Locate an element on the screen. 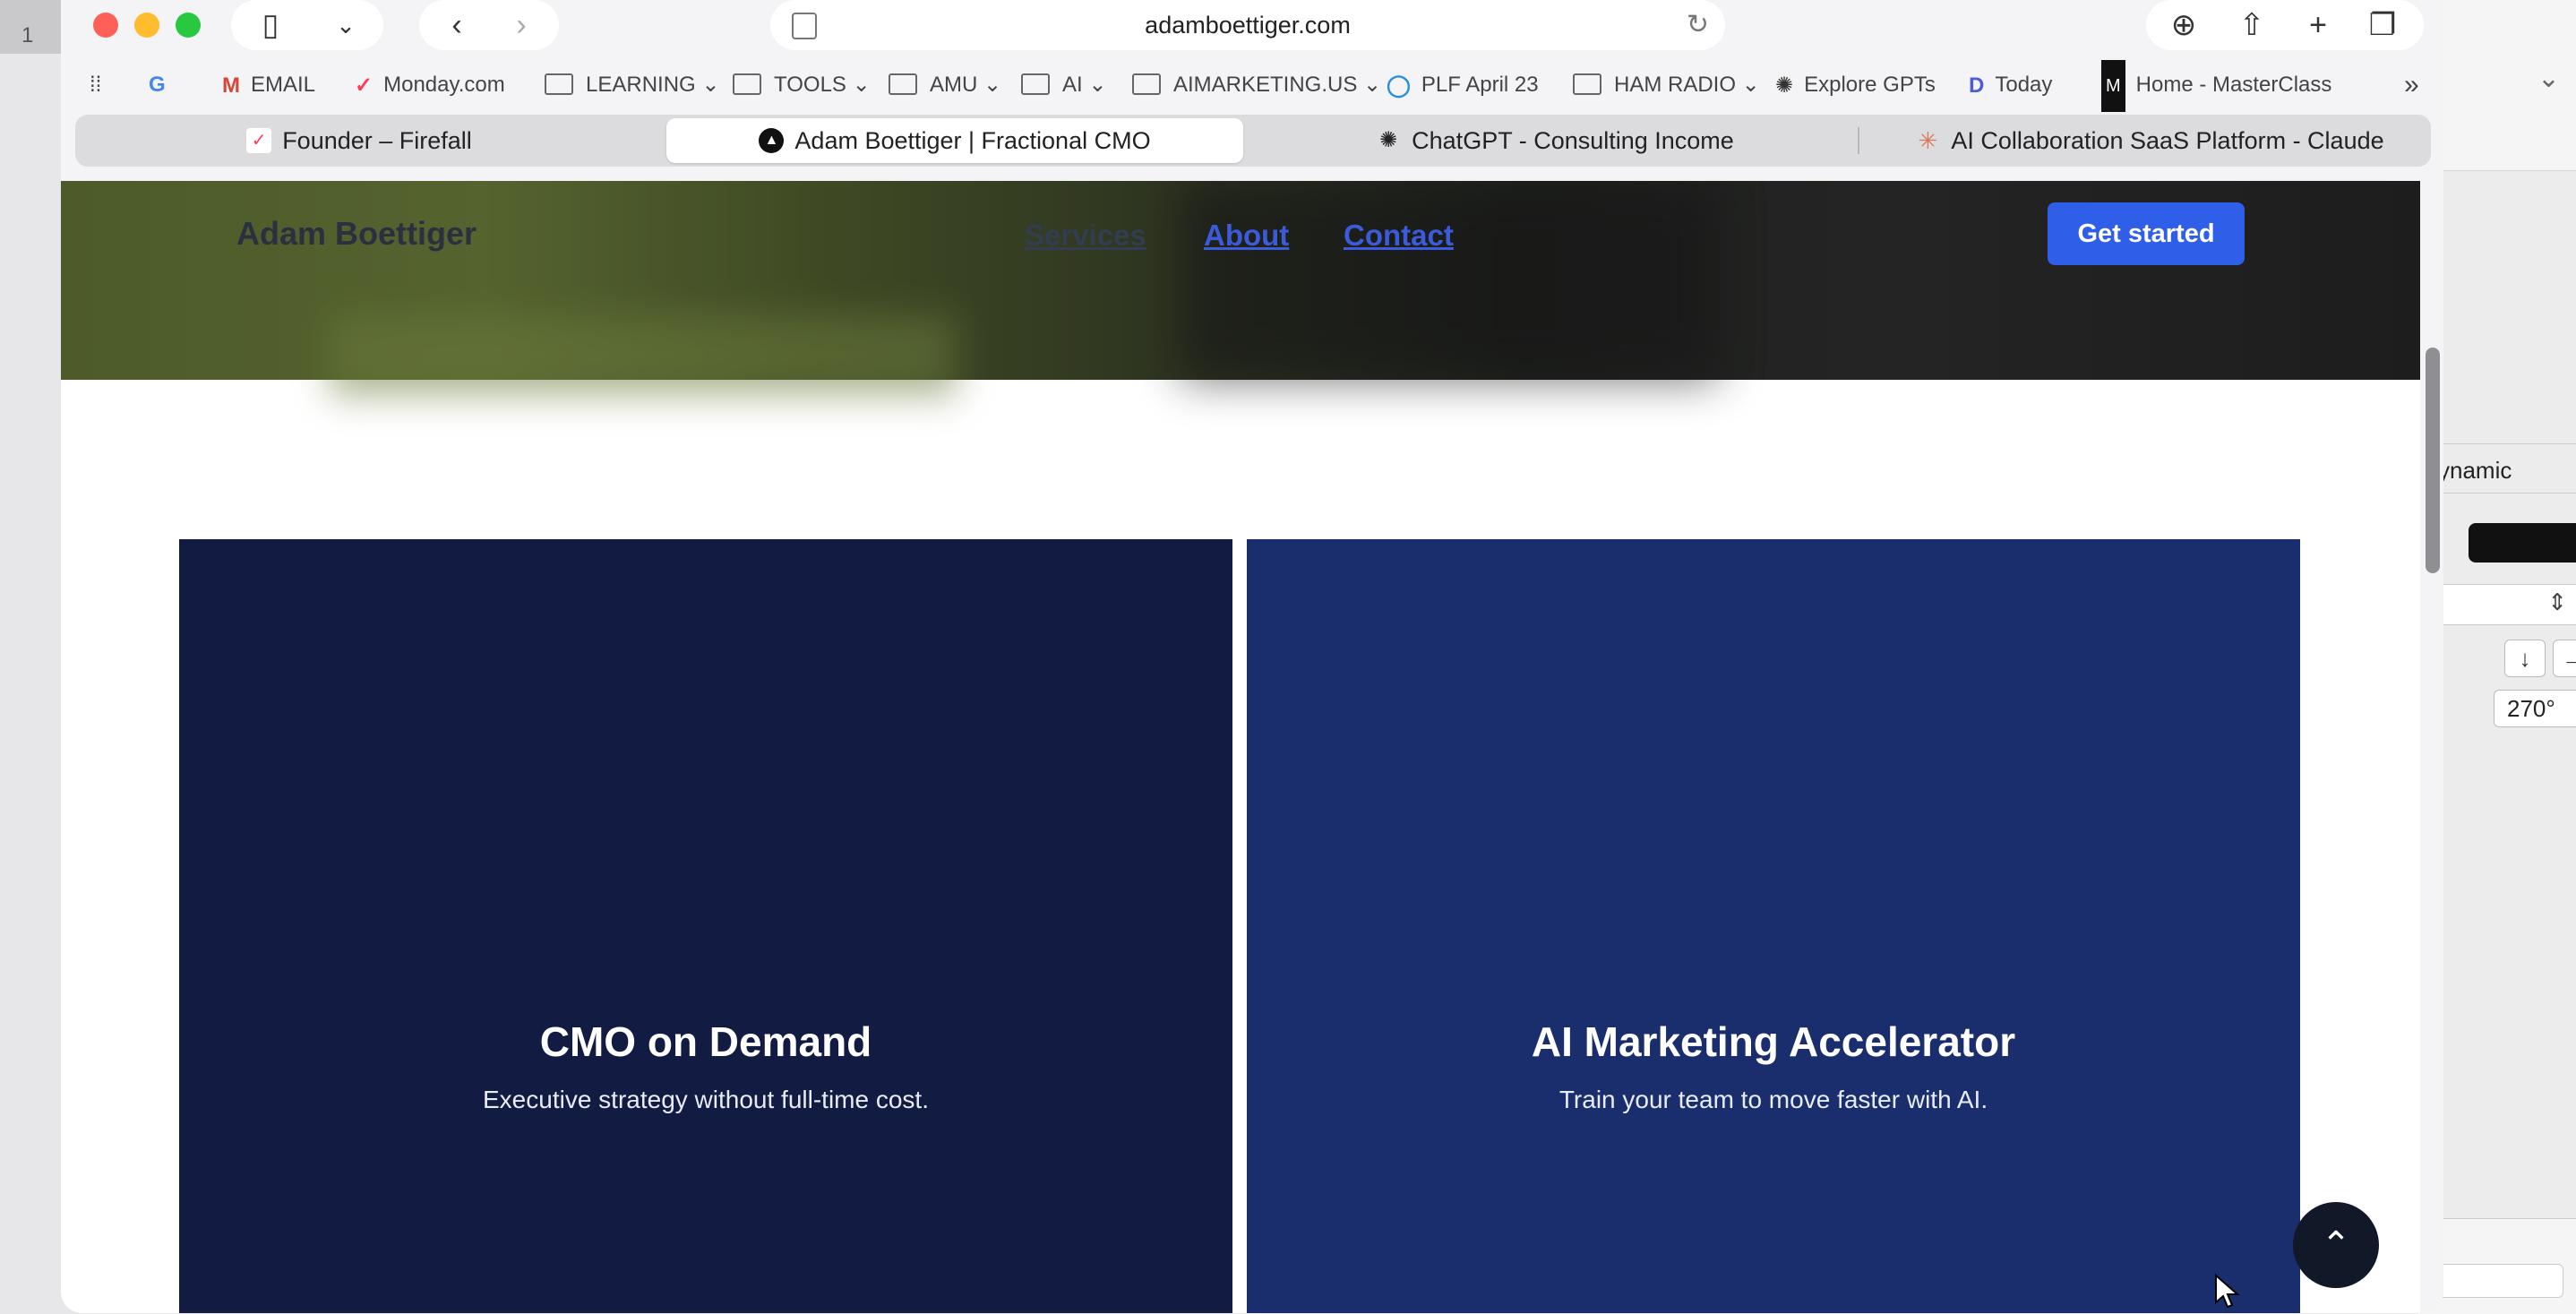 The image size is (2576, 1314). scroll-to-top-button: ⌃ is located at coordinates (2336, 1245).